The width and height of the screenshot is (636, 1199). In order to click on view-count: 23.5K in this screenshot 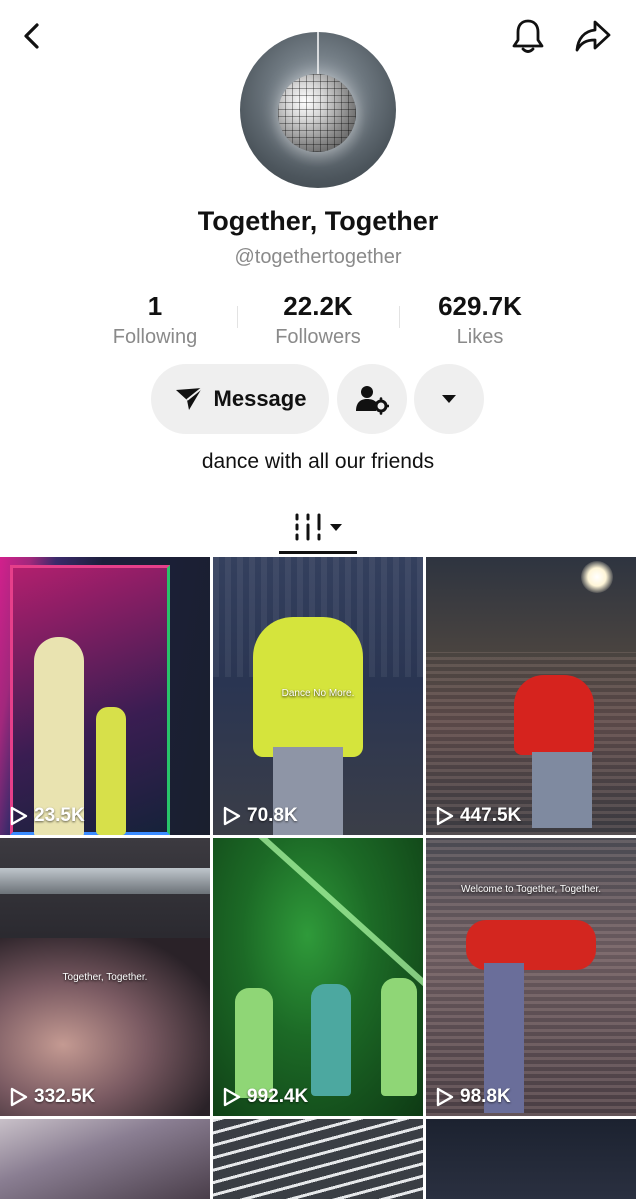, I will do `click(47, 816)`.